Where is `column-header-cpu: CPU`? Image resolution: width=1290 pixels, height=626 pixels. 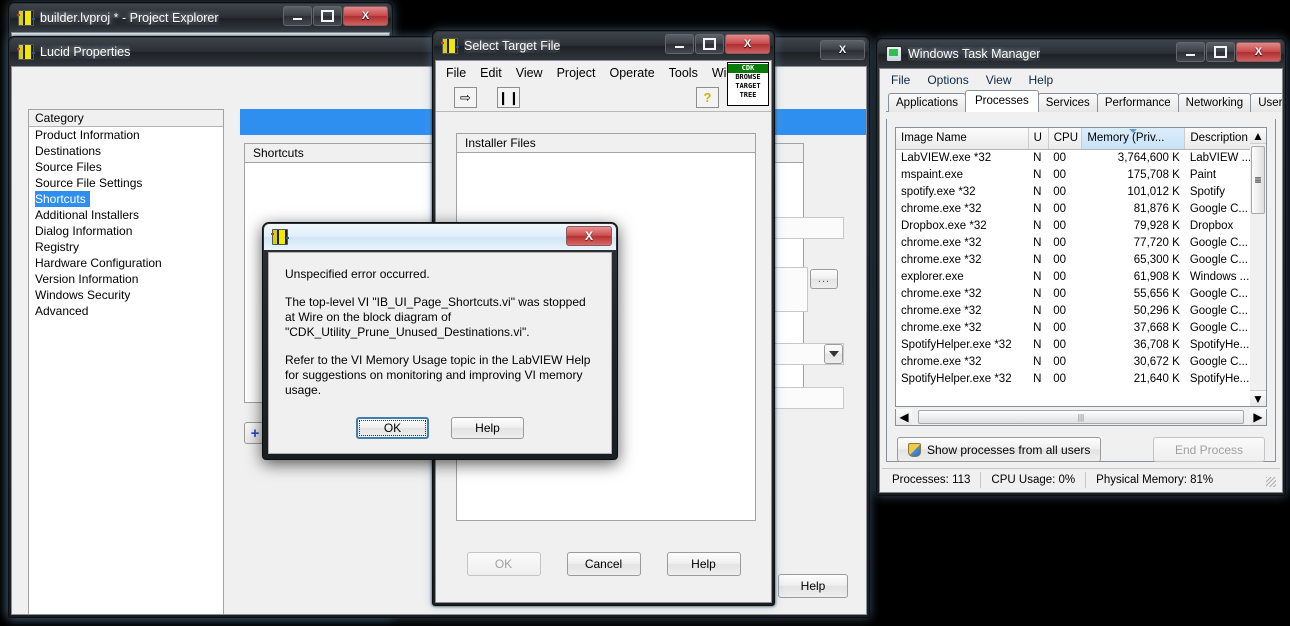 column-header-cpu: CPU is located at coordinates (1065, 139).